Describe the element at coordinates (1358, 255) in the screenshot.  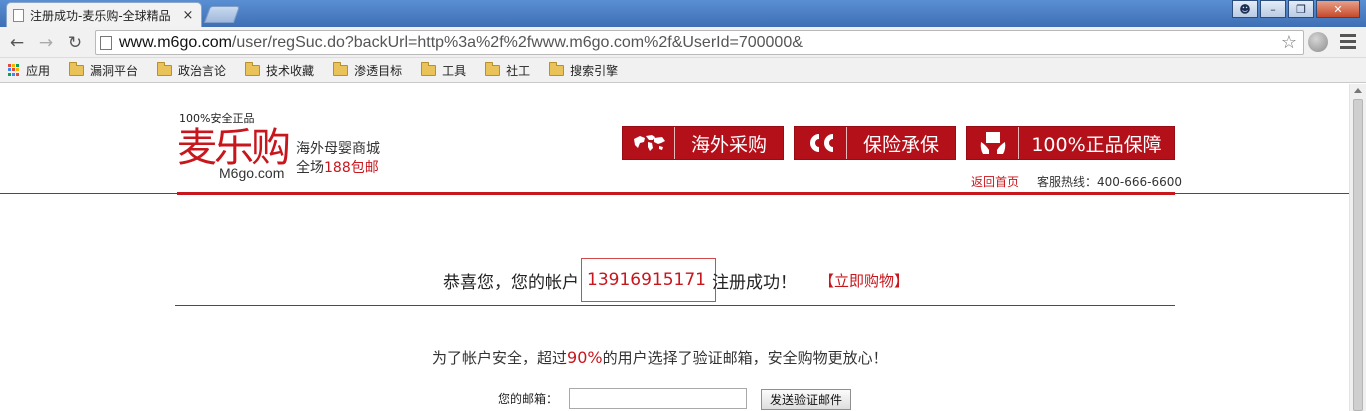
I see `scrollbar-thumb` at that location.